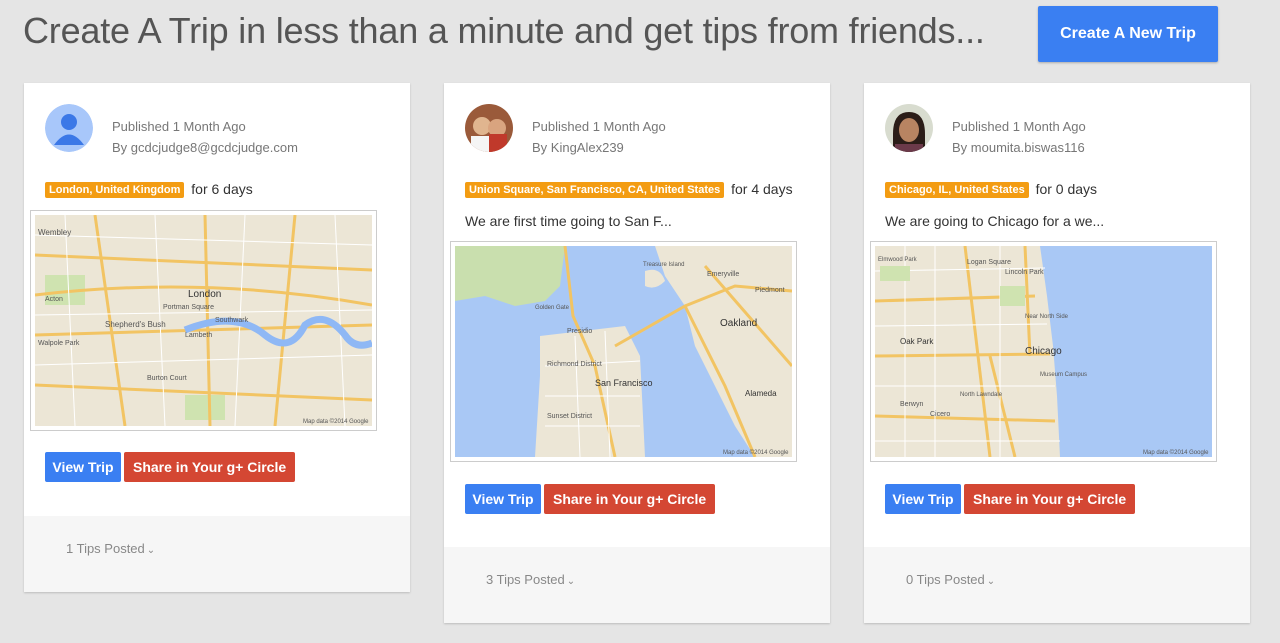 The height and width of the screenshot is (643, 1280). What do you see at coordinates (59, 343) in the screenshot?
I see `map-label-walpole-park: Walpole Park` at bounding box center [59, 343].